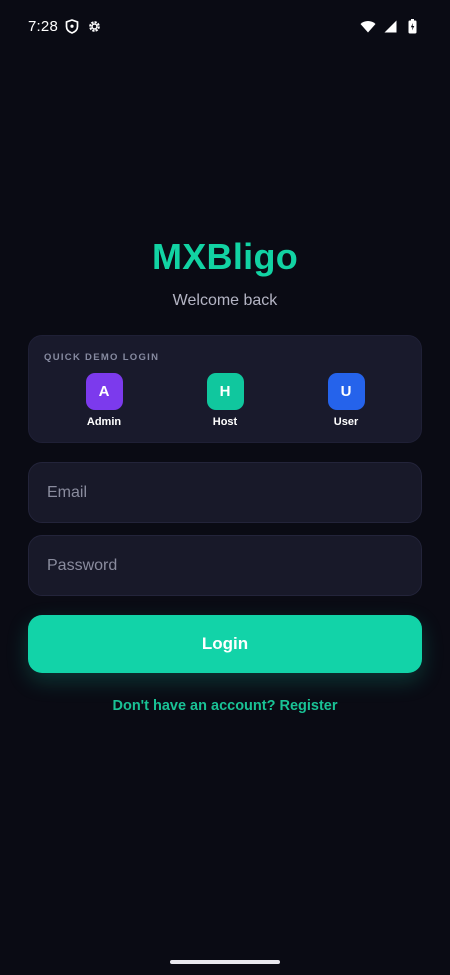 This screenshot has height=975, width=450. Describe the element at coordinates (368, 26) in the screenshot. I see `wifi-icon` at that location.